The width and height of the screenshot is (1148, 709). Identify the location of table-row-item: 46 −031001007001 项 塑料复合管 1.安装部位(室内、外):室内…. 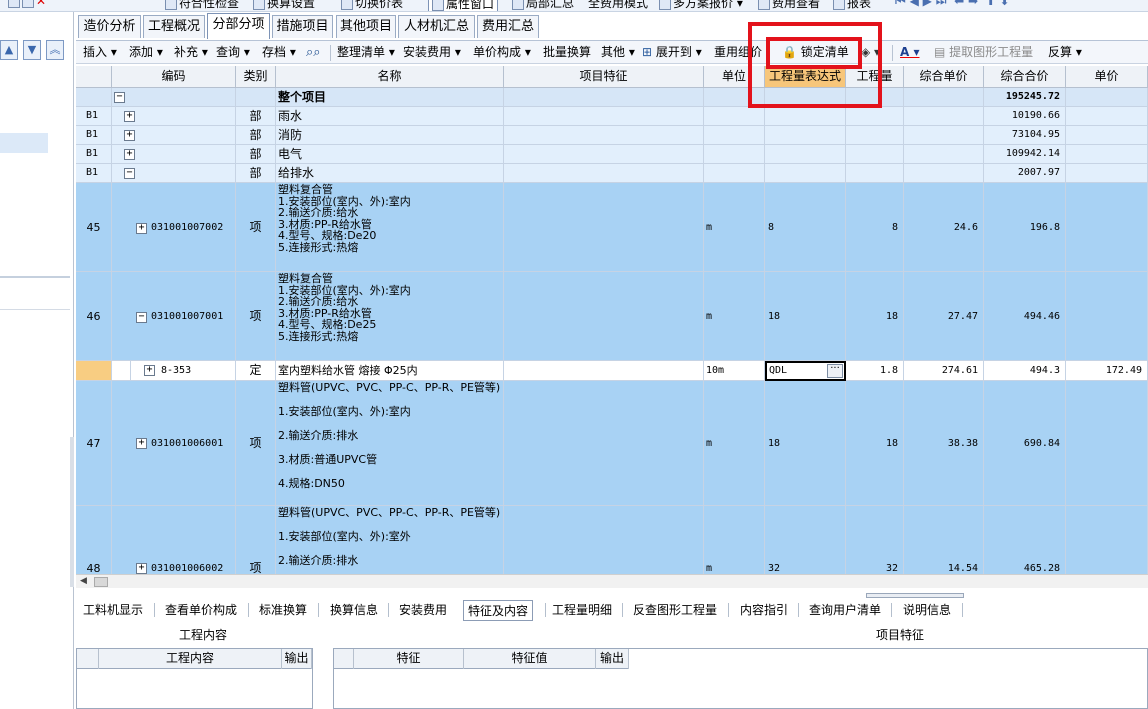
(612, 316).